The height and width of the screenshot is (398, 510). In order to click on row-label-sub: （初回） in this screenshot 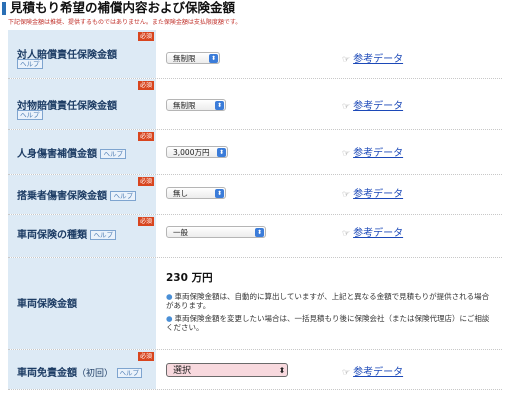, I will do `click(95, 374)`.